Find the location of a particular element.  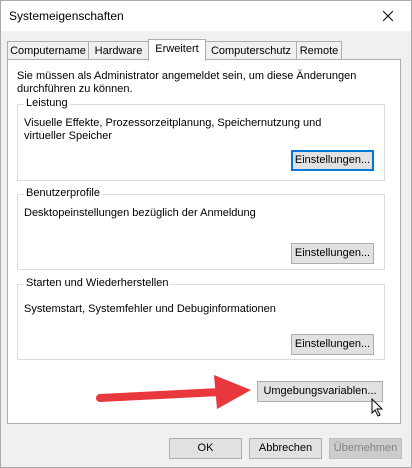

ok-button: OK is located at coordinates (205, 448).